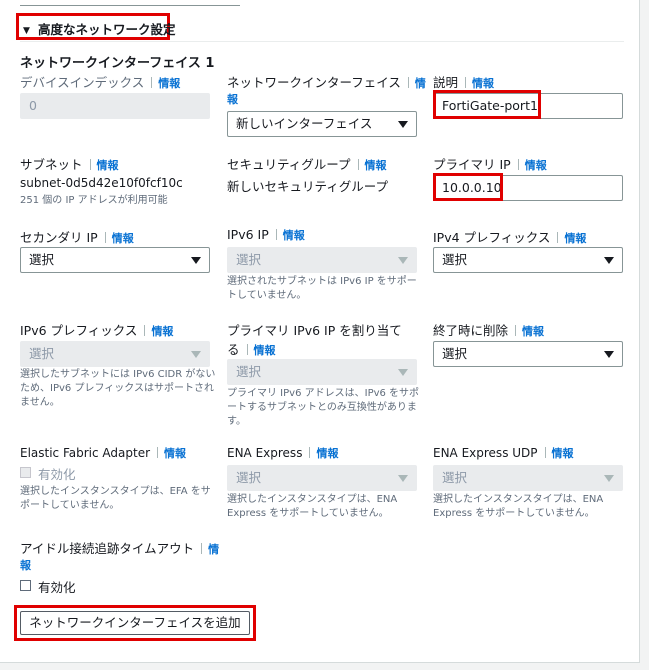  I want to click on ipv6-ip-label: IPv6 IP 情報, so click(266, 234).